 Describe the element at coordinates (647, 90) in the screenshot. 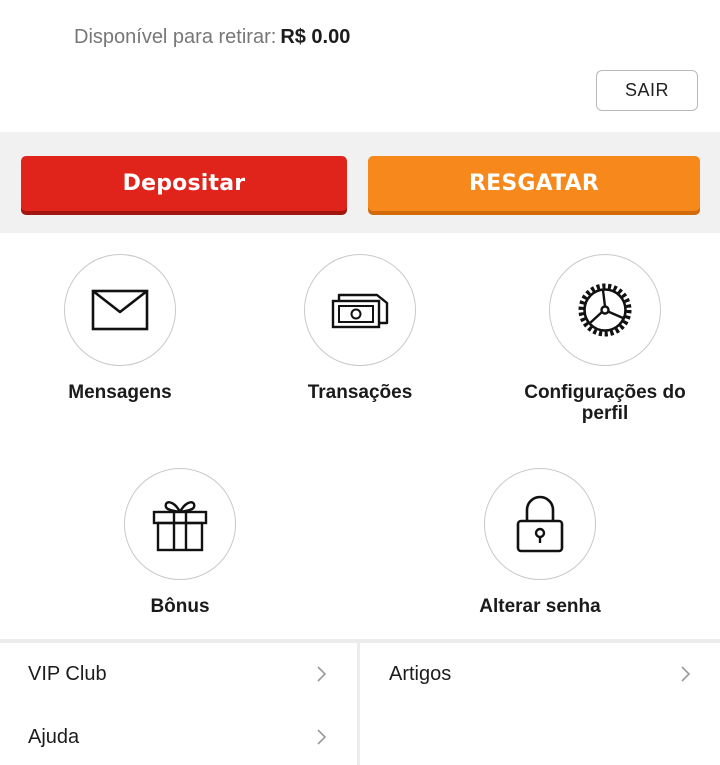

I see `logout-button: SAIR` at that location.